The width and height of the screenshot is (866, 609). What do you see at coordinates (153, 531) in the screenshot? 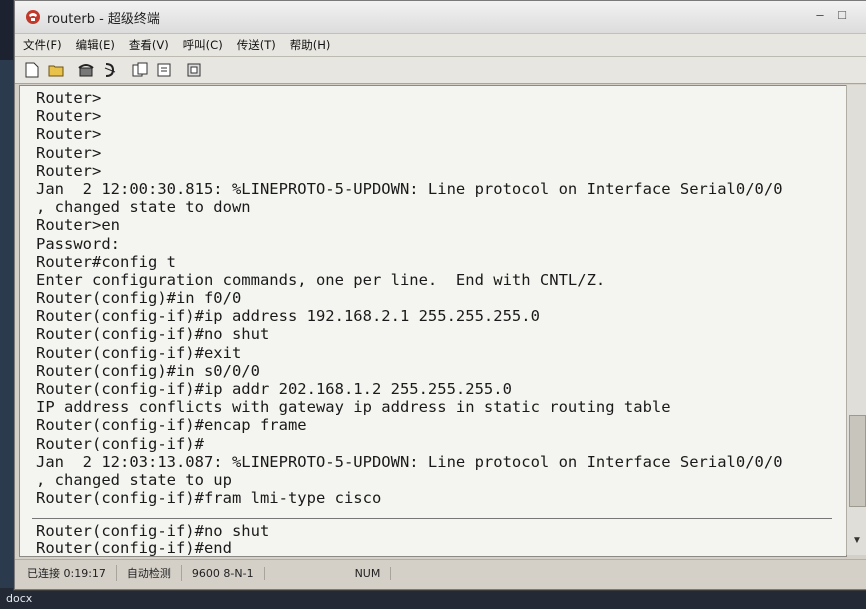
I see `terminal-input-line: Router(config-if)#no shut` at bounding box center [153, 531].